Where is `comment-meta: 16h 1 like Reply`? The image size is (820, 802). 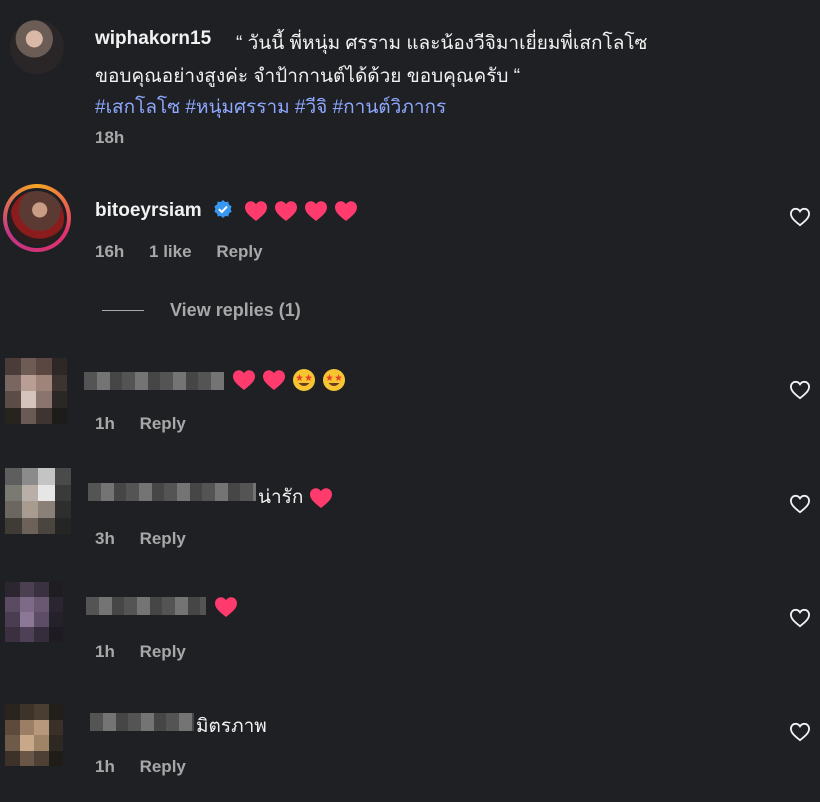
comment-meta: 16h 1 like Reply is located at coordinates (179, 252).